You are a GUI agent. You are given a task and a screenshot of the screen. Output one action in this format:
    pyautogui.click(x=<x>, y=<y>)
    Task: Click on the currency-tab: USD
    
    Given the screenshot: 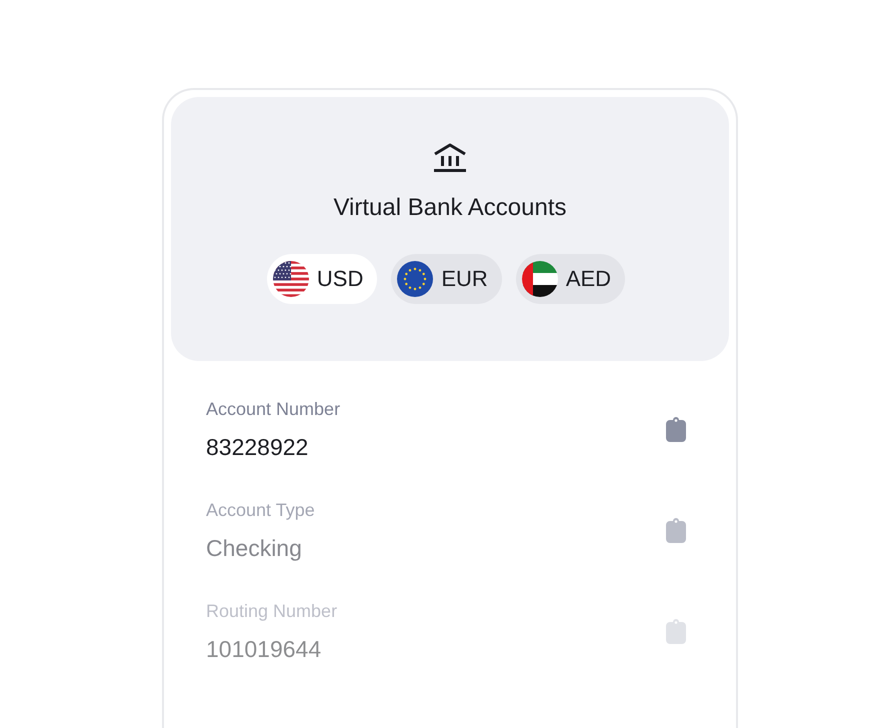 What is the action you would take?
    pyautogui.click(x=322, y=279)
    